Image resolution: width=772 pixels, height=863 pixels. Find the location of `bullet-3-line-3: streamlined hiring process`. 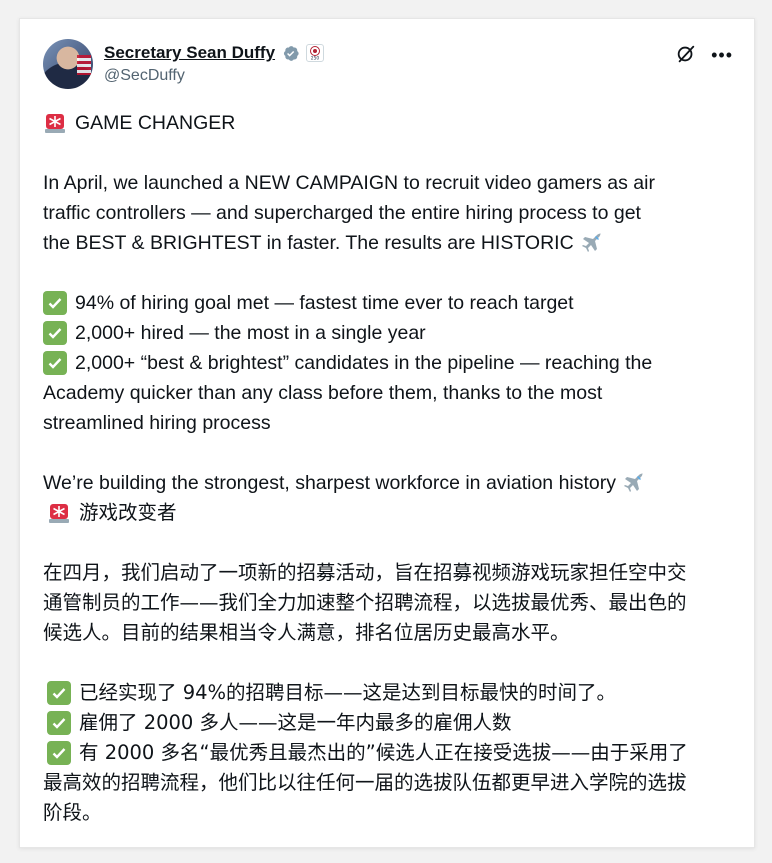

bullet-3-line-3: streamlined hiring process is located at coordinates (157, 423).